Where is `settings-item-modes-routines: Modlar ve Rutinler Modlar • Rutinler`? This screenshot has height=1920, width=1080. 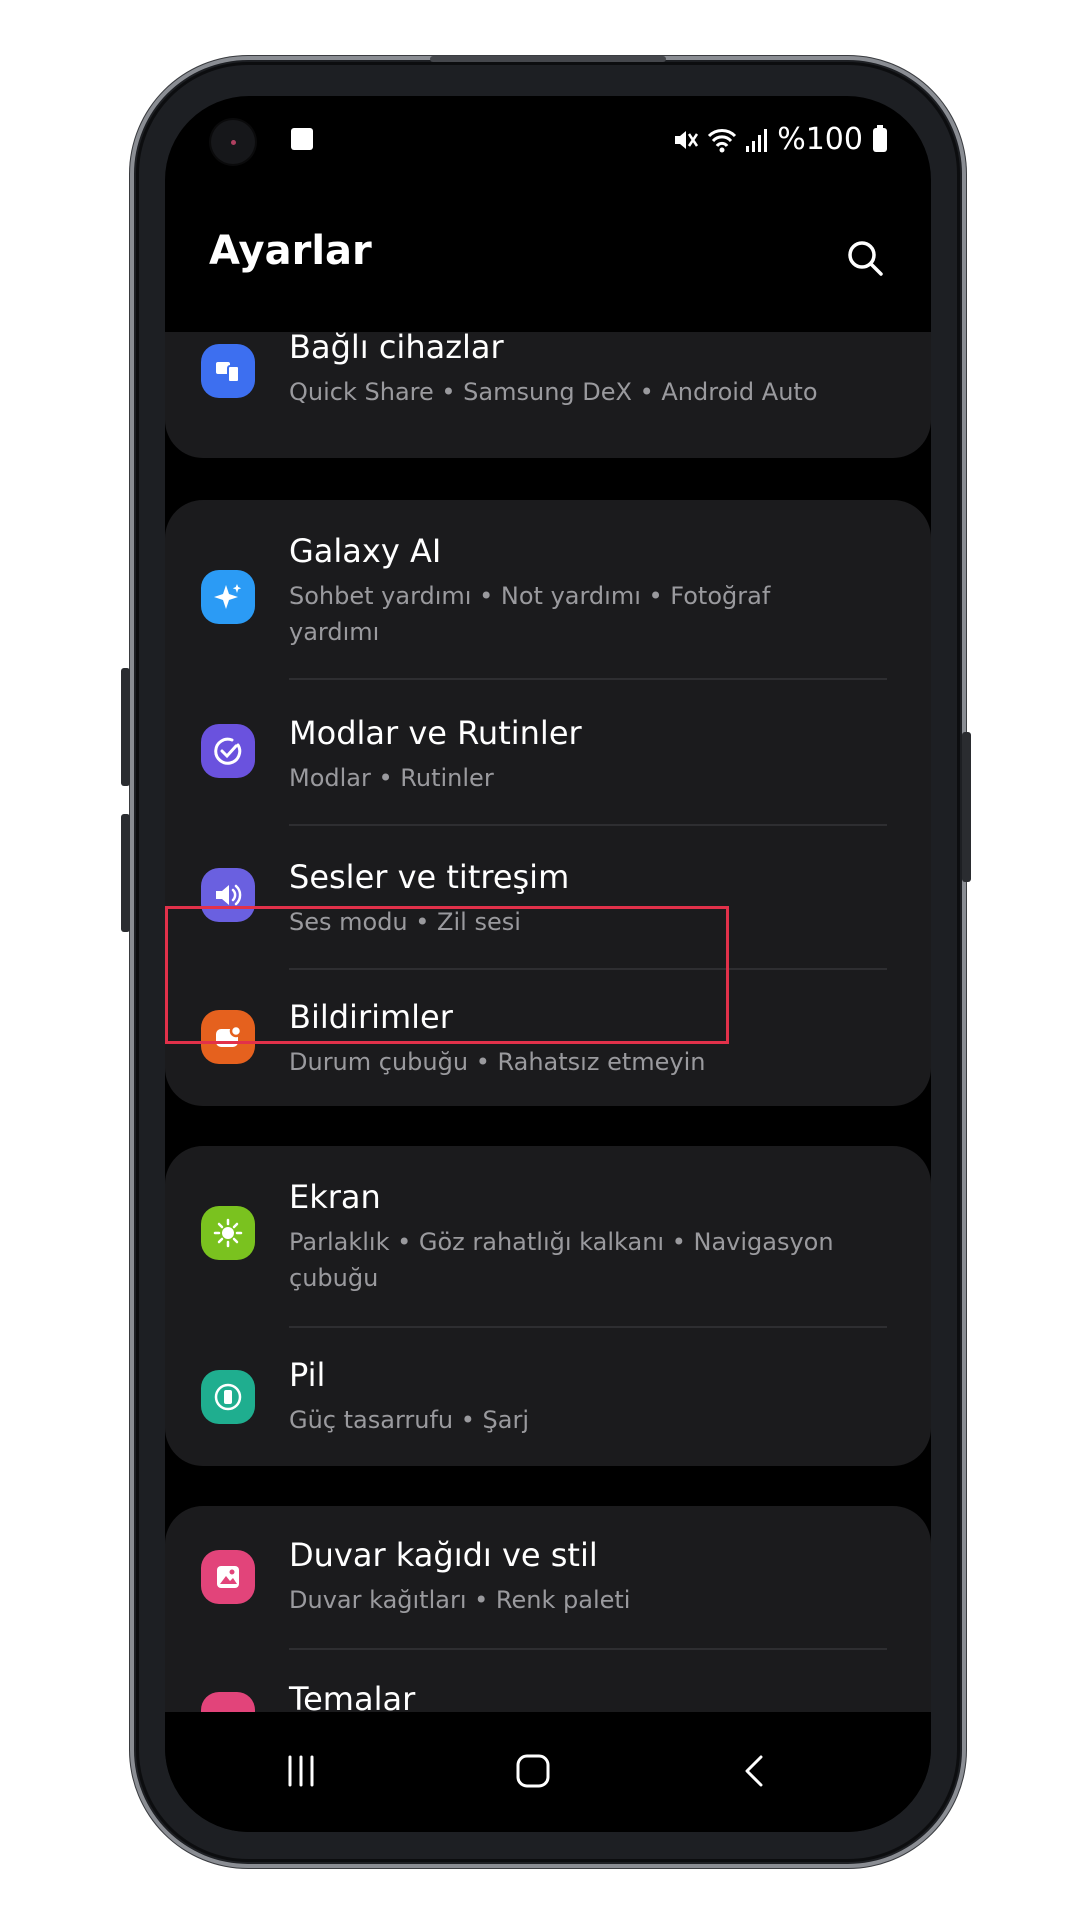 settings-item-modes-routines: Modlar ve Rutinler Modlar • Rutinler is located at coordinates (548, 752).